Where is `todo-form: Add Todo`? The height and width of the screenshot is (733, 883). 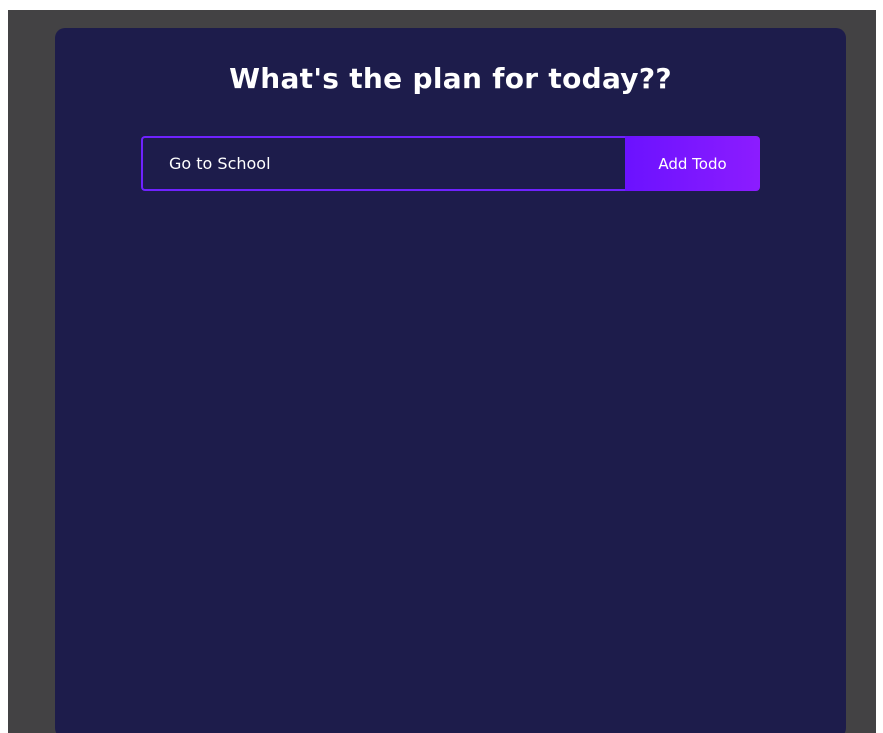 todo-form: Add Todo is located at coordinates (450, 163).